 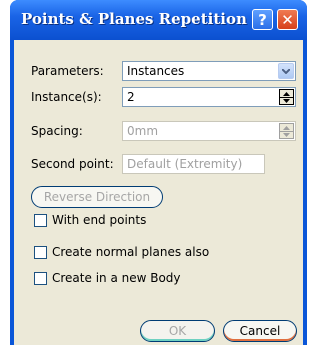 I want to click on instances-spinner, so click(x=286, y=97).